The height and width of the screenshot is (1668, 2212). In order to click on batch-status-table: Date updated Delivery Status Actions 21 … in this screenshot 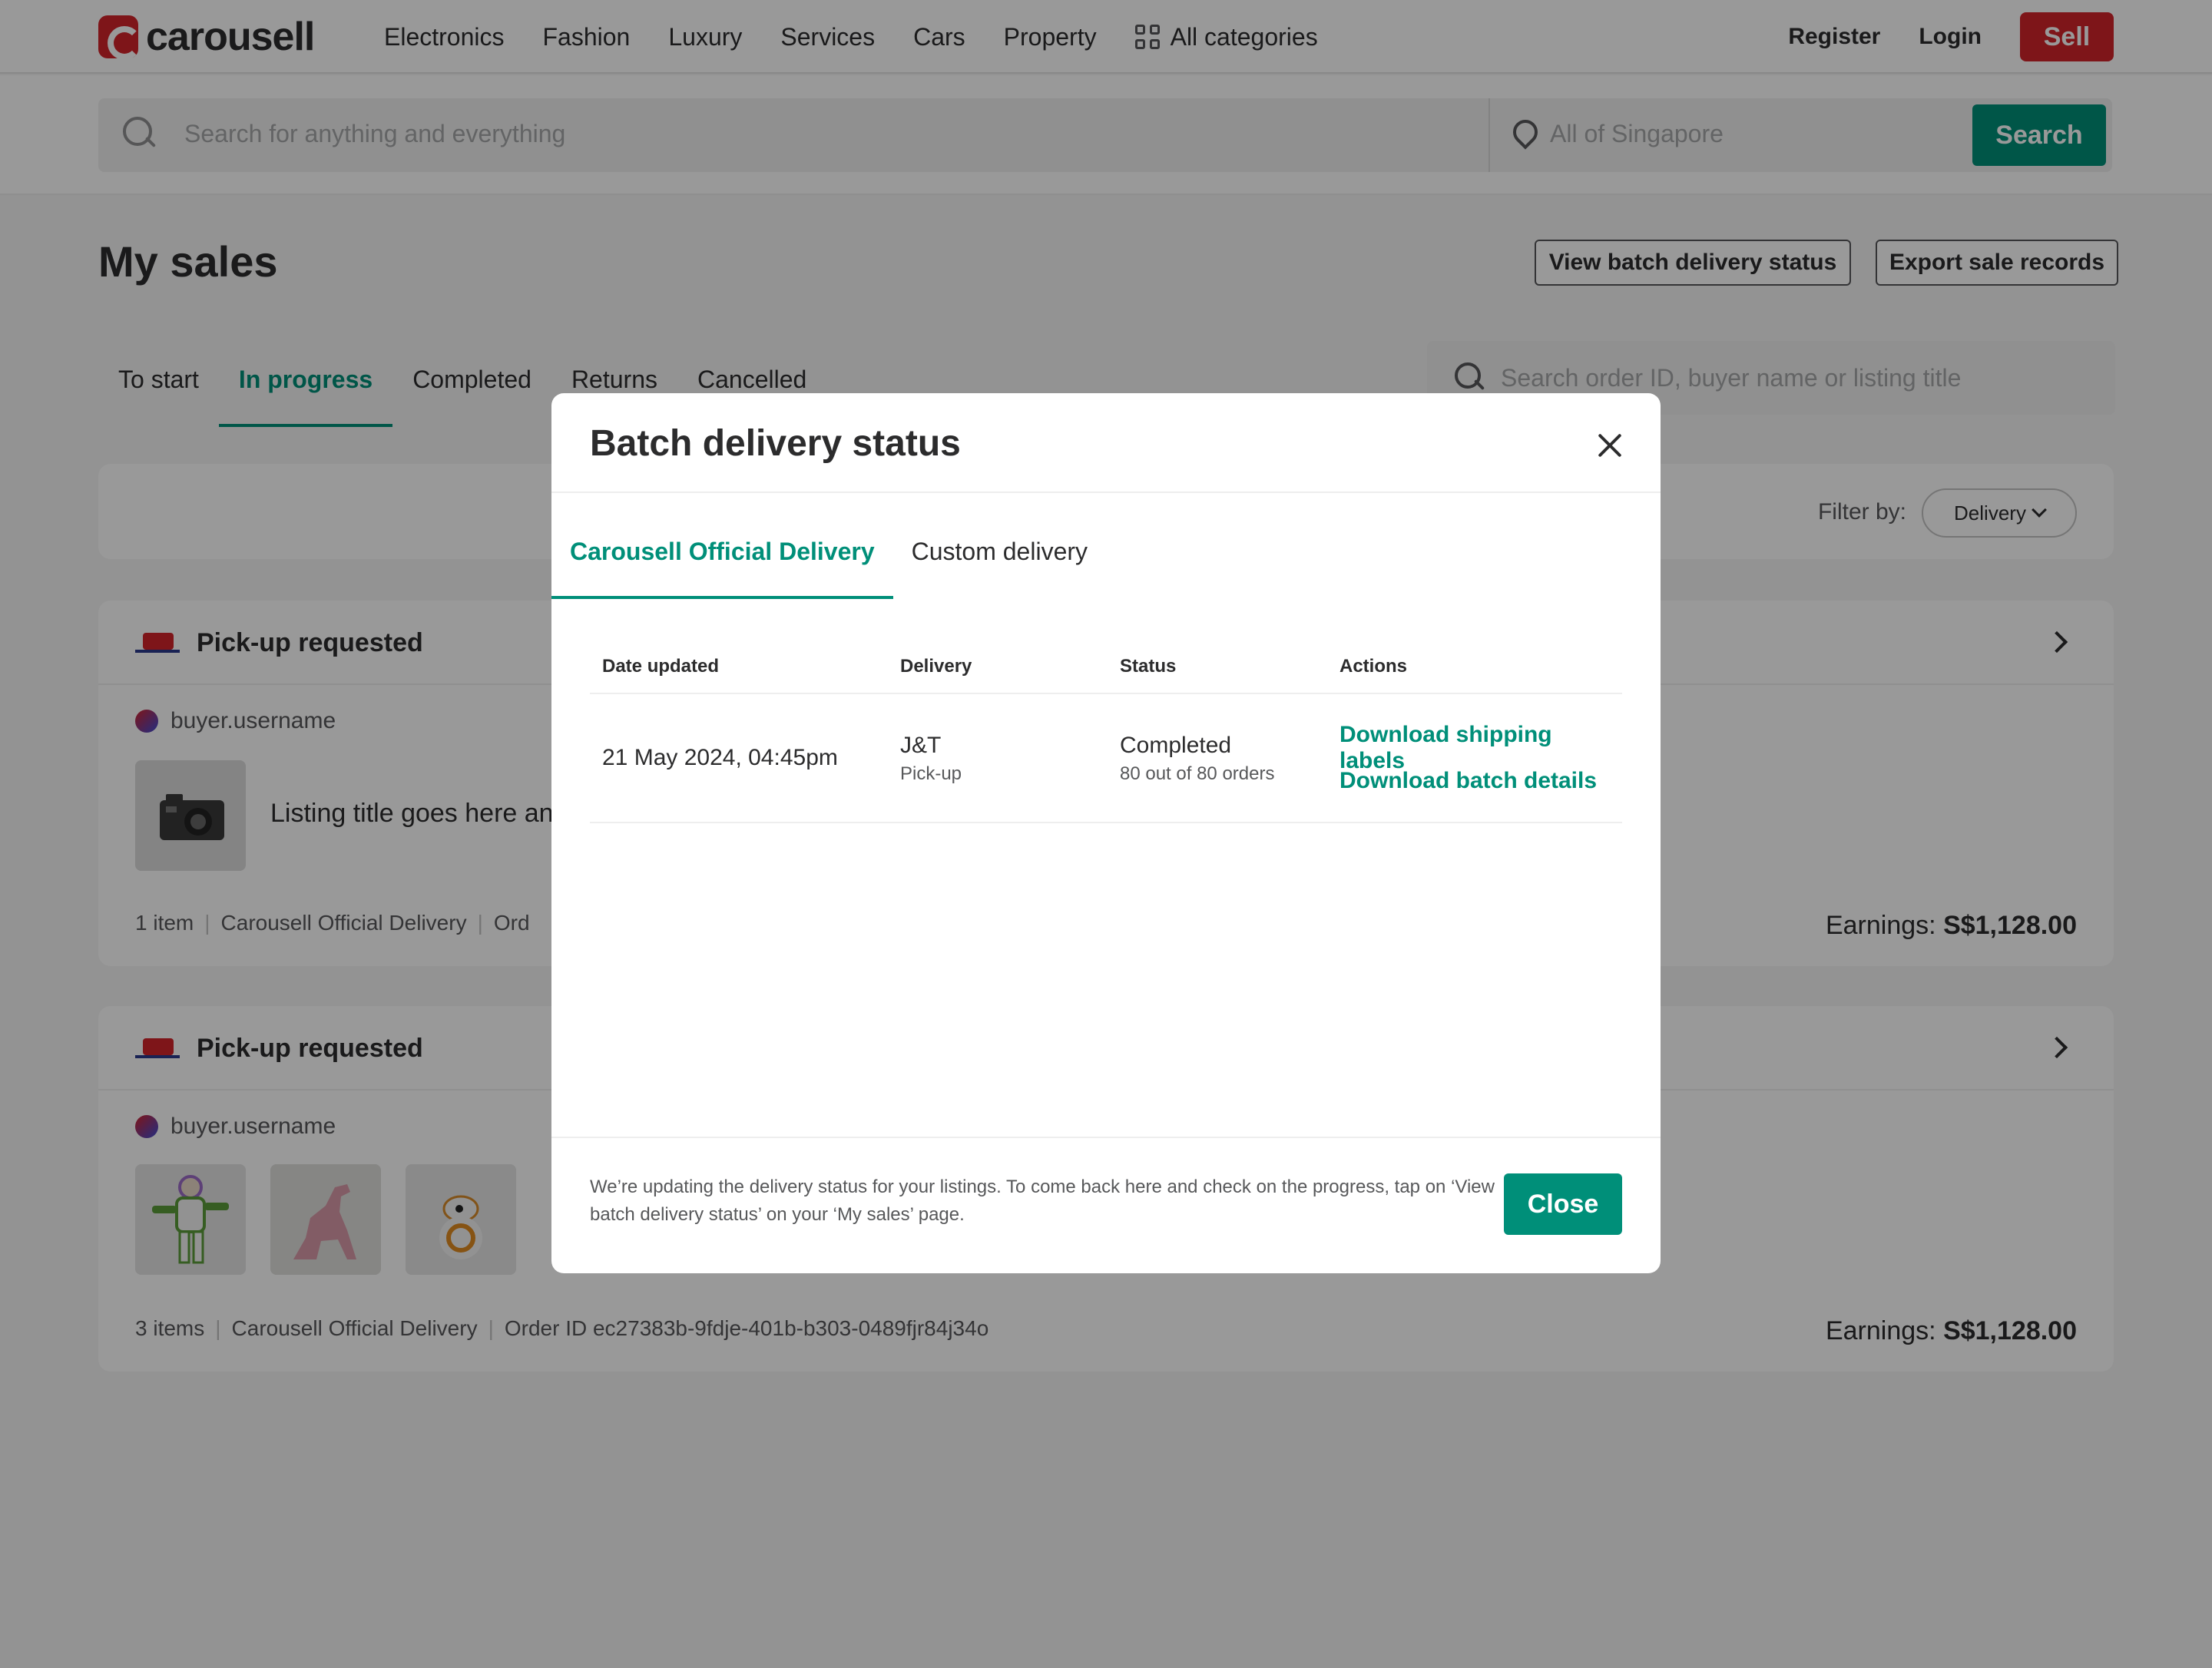, I will do `click(1106, 727)`.